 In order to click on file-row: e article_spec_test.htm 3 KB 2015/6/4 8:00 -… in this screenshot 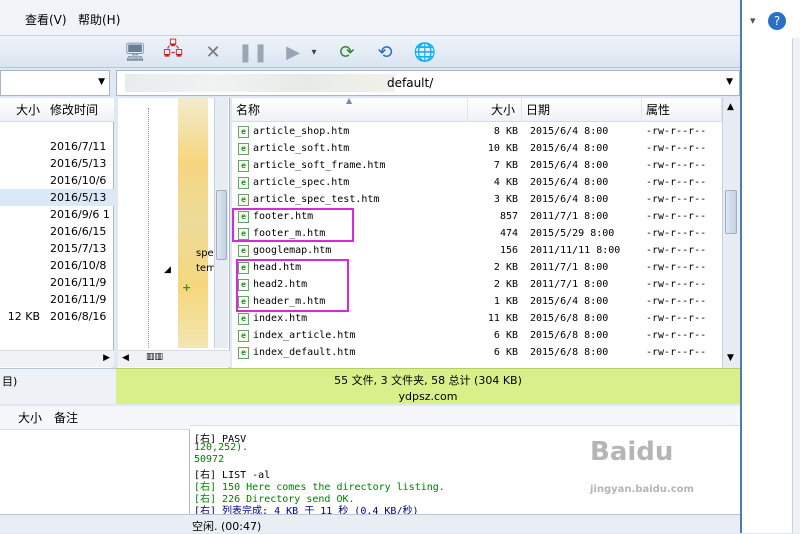, I will do `click(477, 199)`.